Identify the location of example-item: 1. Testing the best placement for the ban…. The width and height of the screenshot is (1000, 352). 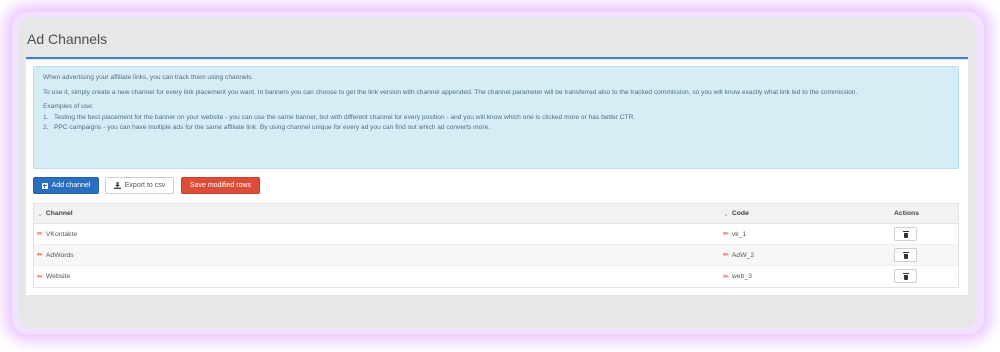
(339, 117).